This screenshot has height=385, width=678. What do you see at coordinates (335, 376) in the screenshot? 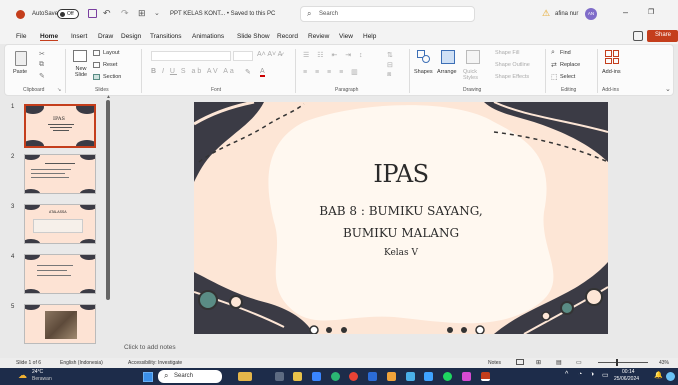
I see `edge-icon` at bounding box center [335, 376].